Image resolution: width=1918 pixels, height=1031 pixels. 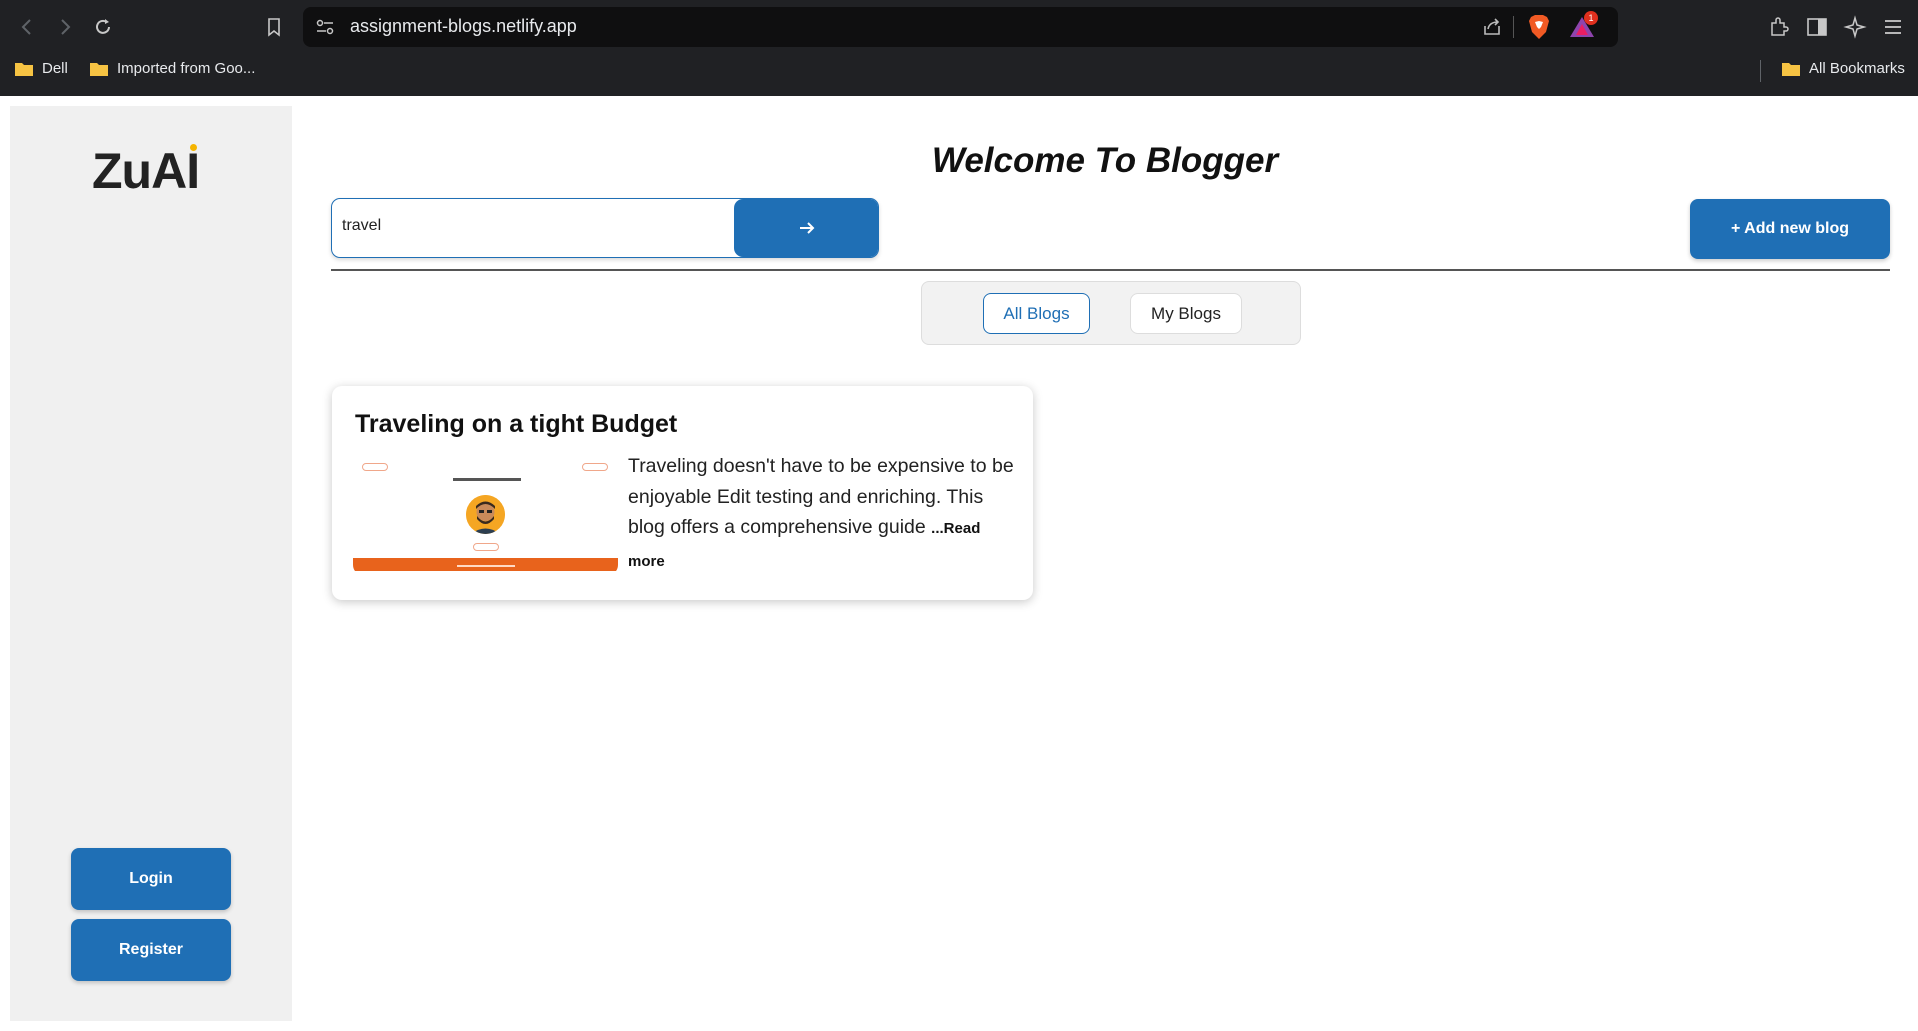 I want to click on brave-shields-icon, so click(x=1539, y=27).